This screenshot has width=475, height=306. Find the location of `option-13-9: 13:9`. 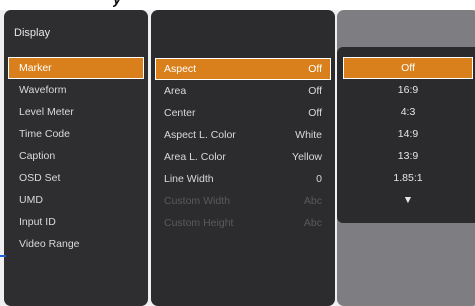

option-13-9: 13:9 is located at coordinates (408, 156).